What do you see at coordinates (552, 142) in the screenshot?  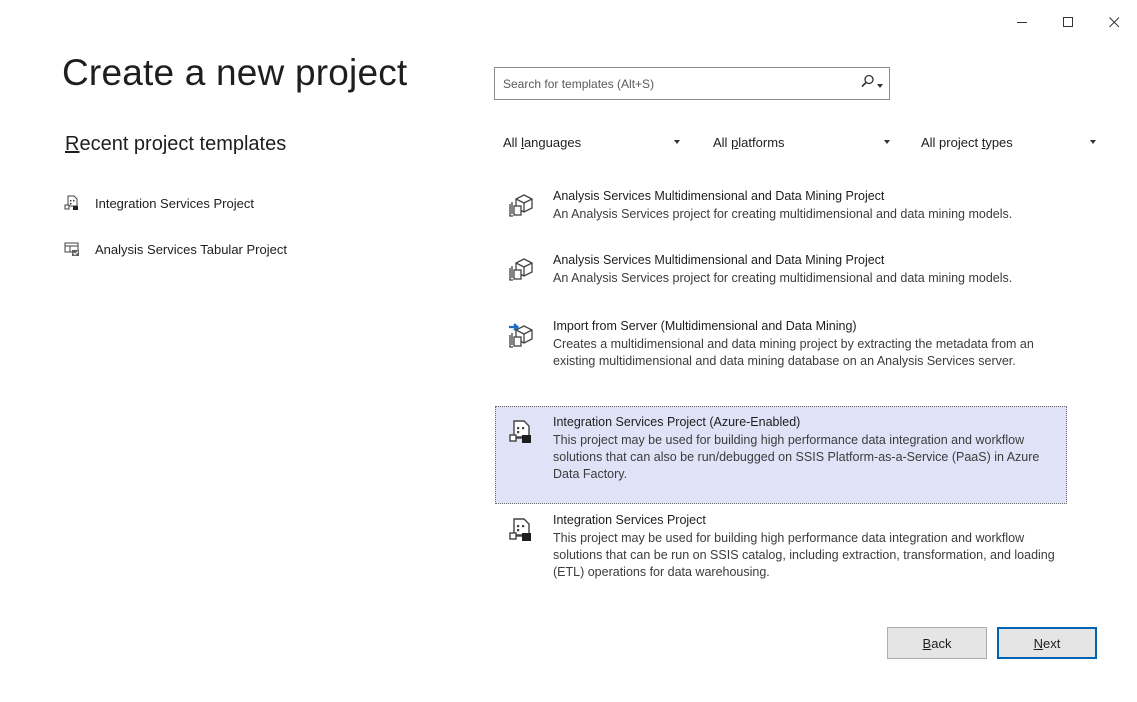 I see `filter-label-part: anguages` at bounding box center [552, 142].